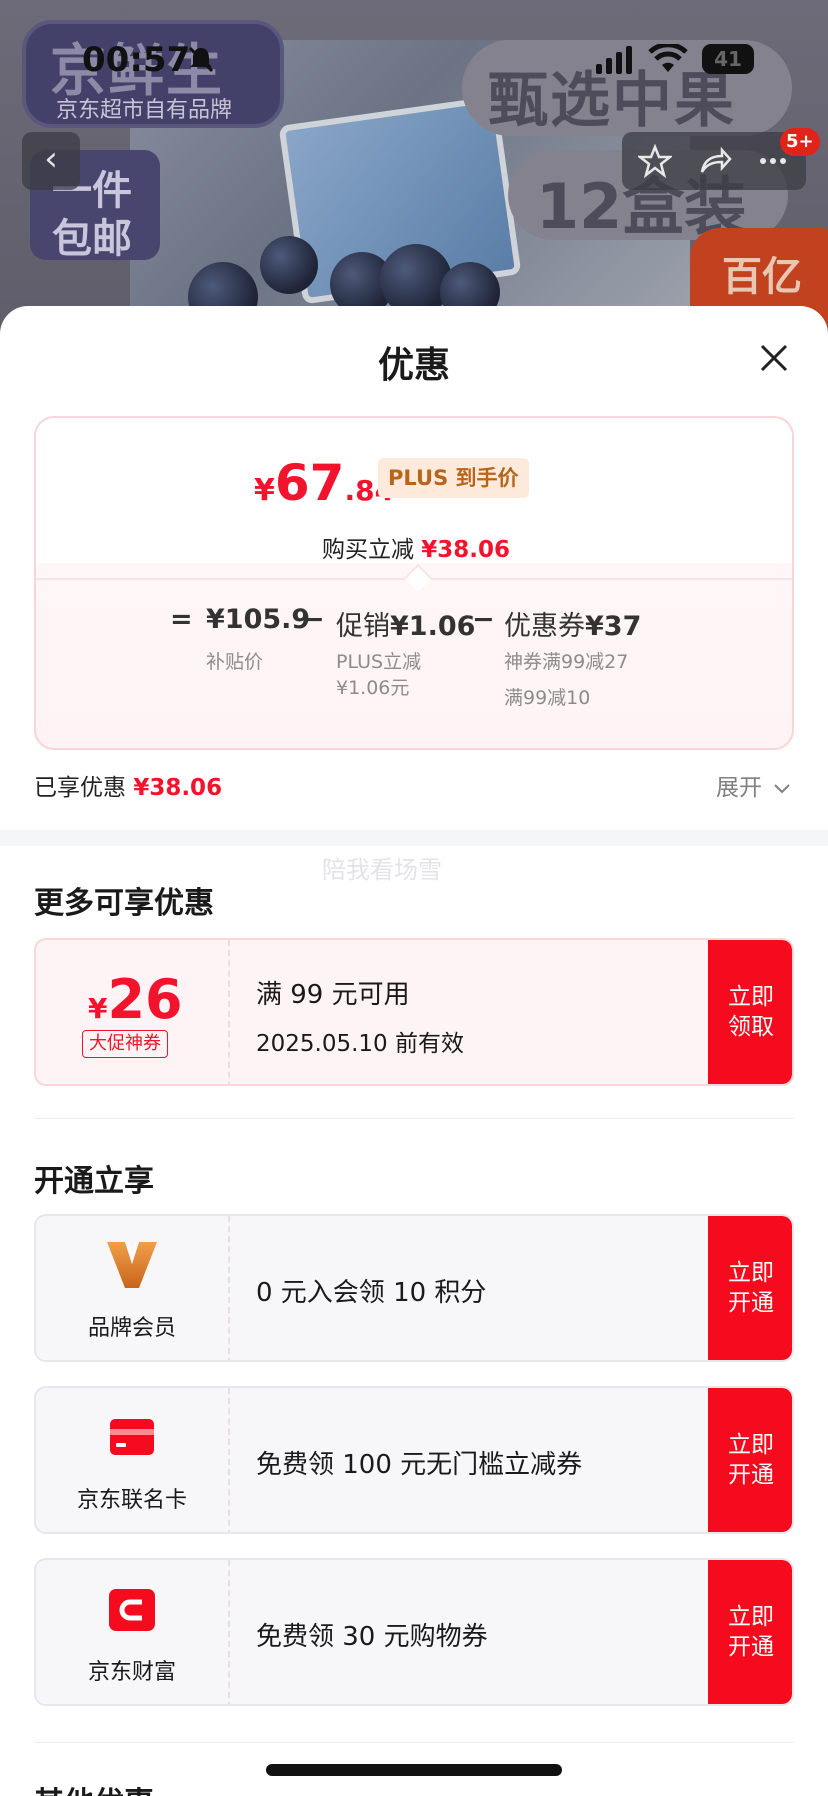  Describe the element at coordinates (750, 1012) in the screenshot. I see `claim-coupon-button: 立即 领取` at that location.